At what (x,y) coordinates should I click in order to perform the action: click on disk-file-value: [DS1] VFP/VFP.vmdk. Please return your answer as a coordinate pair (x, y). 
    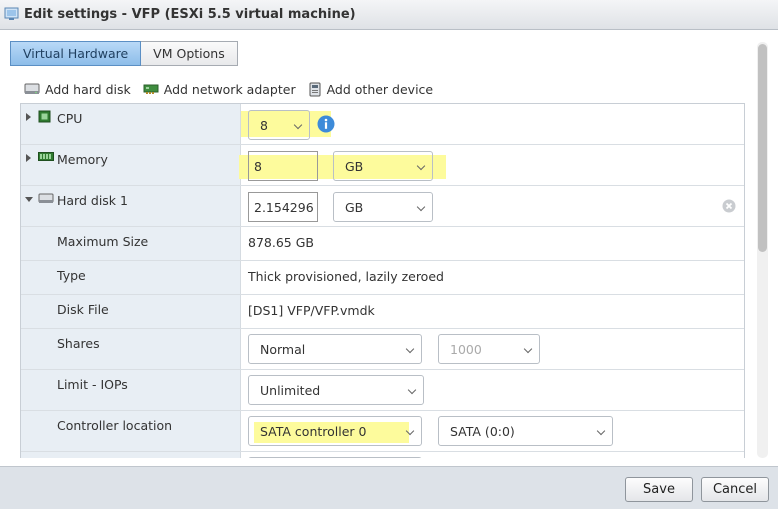
    Looking at the image, I should click on (311, 310).